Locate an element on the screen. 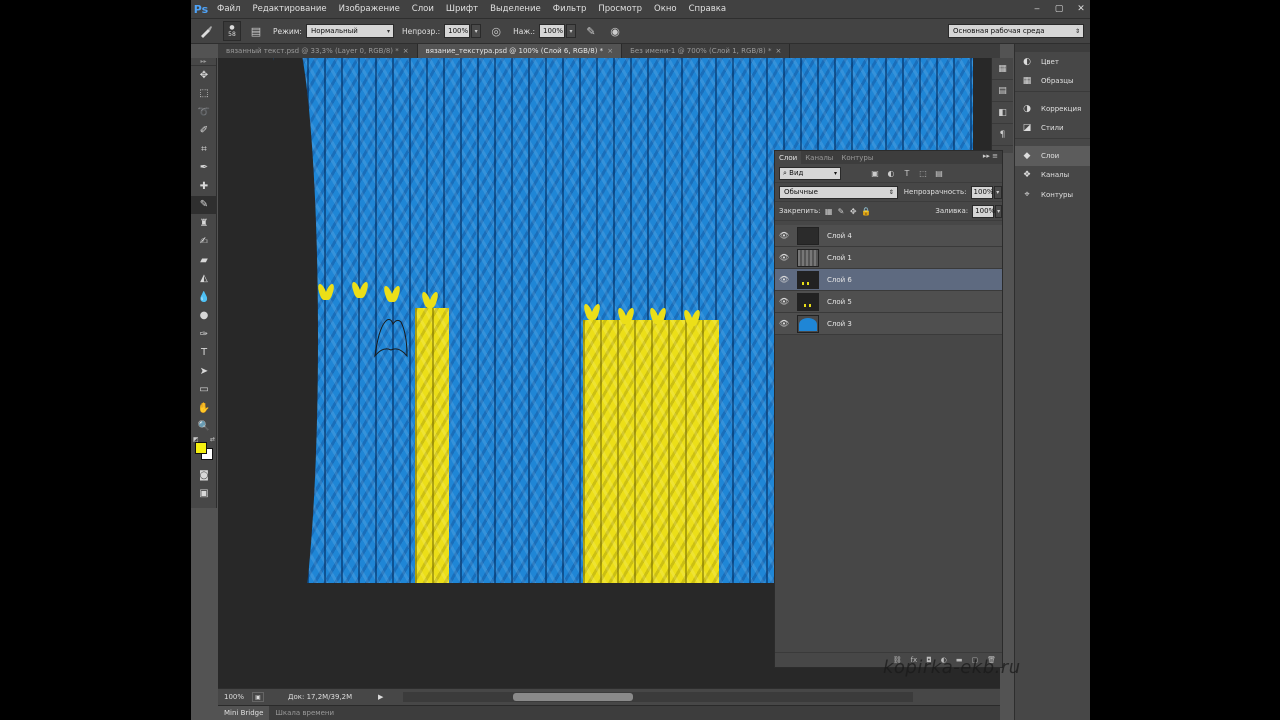 Image resolution: width=1280 pixels, height=720 pixels. status-menu-icon: ▣ is located at coordinates (258, 697).